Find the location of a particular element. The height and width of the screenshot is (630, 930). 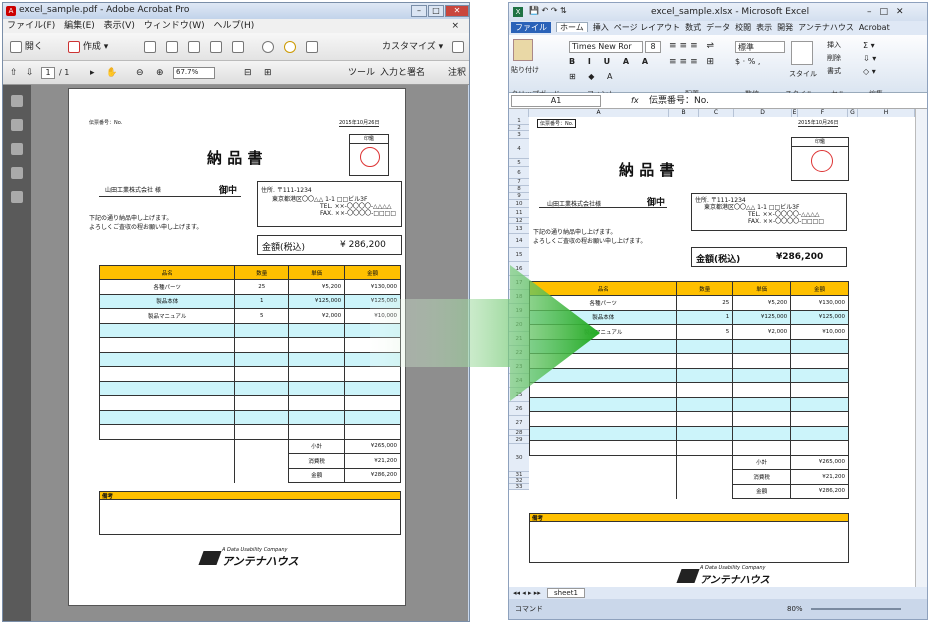

formula-input: 伝票番号：No. is located at coordinates (679, 101).